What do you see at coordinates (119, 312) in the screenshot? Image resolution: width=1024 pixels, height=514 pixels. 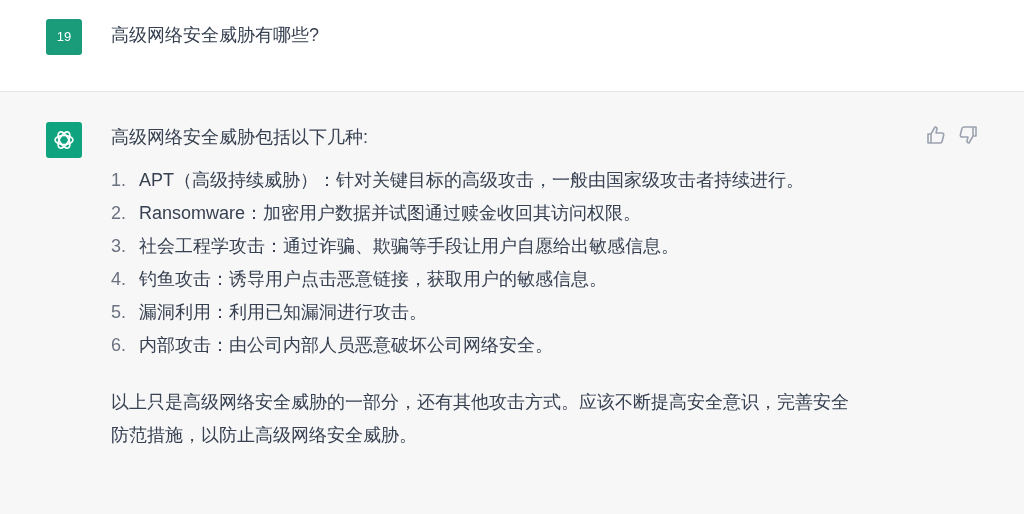 I see `list-number: 5.` at bounding box center [119, 312].